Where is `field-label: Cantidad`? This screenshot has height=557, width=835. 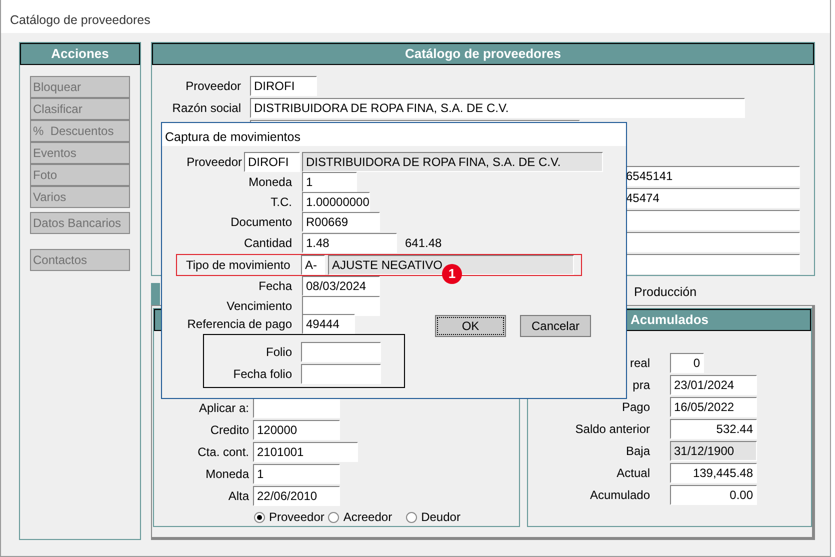 field-label: Cantidad is located at coordinates (267, 243).